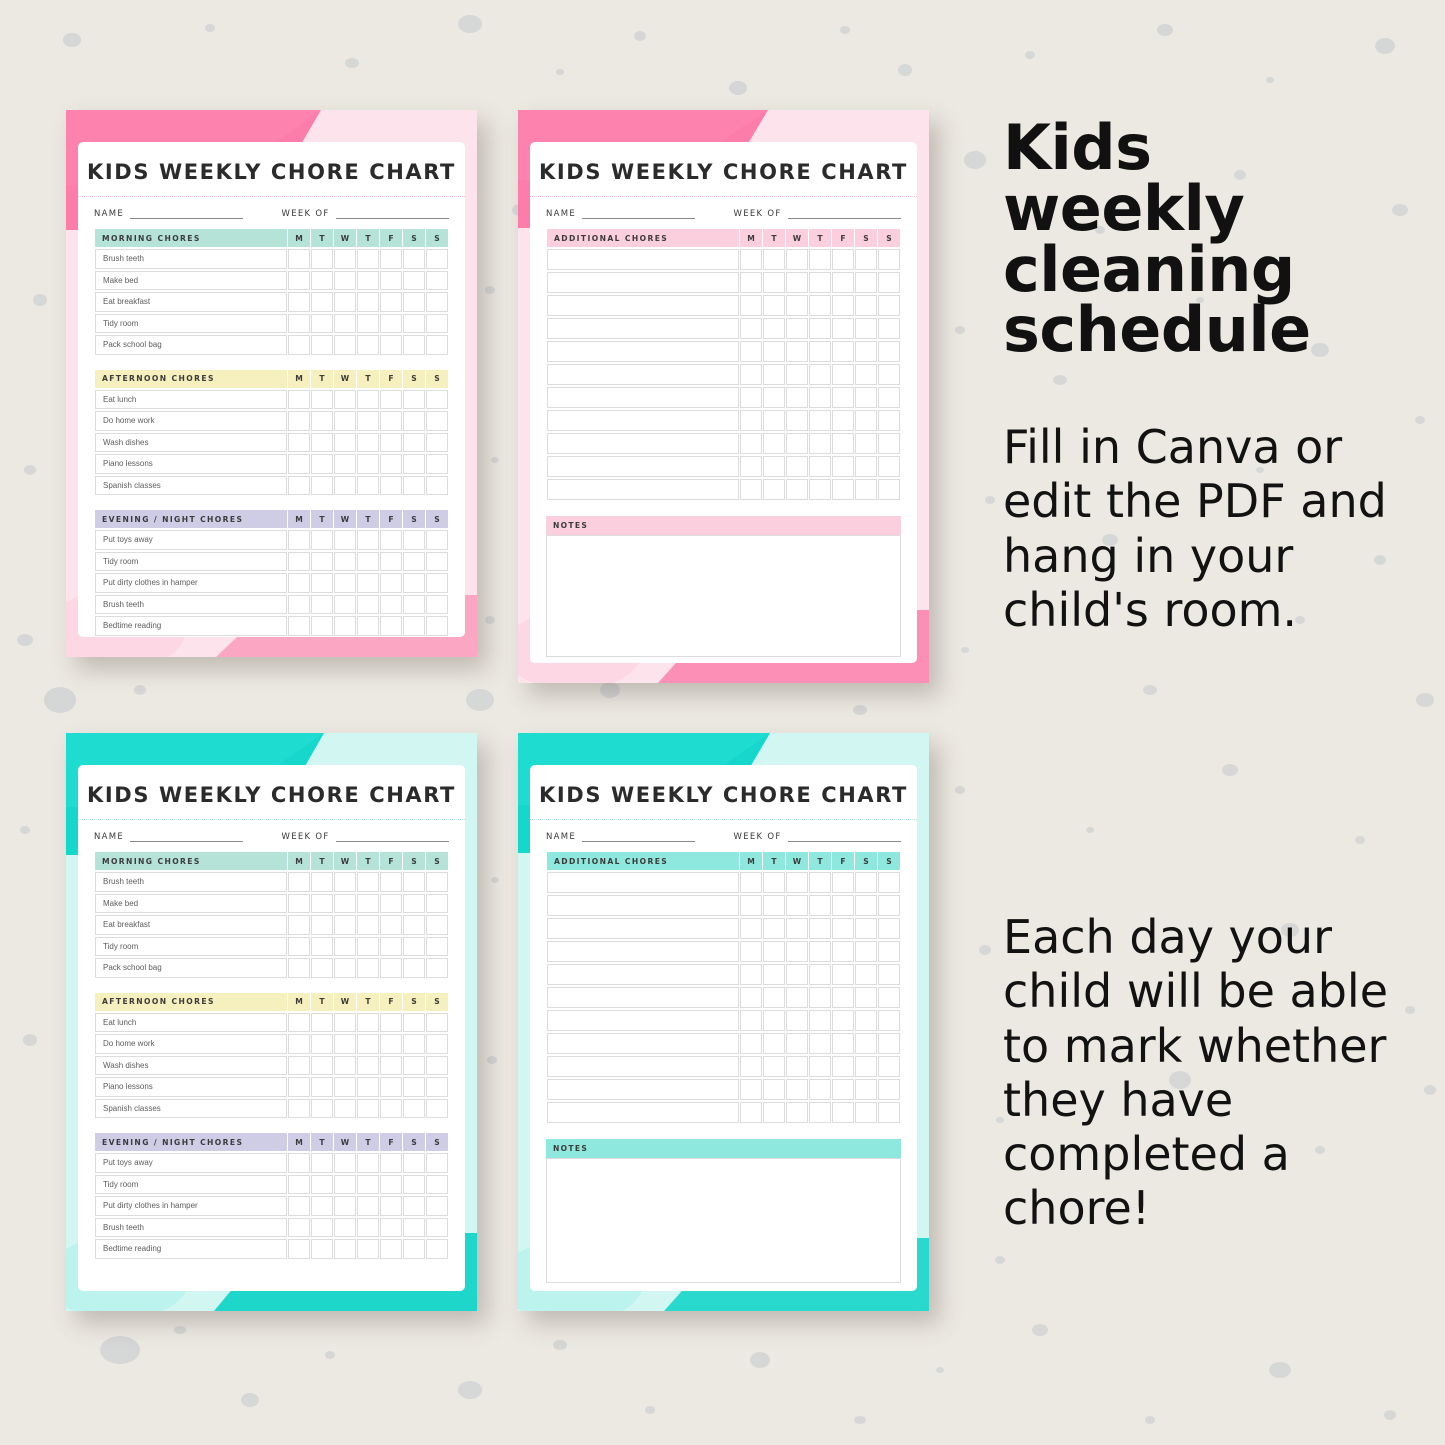 This screenshot has height=1445, width=1445. I want to click on week-input-line, so click(392, 841).